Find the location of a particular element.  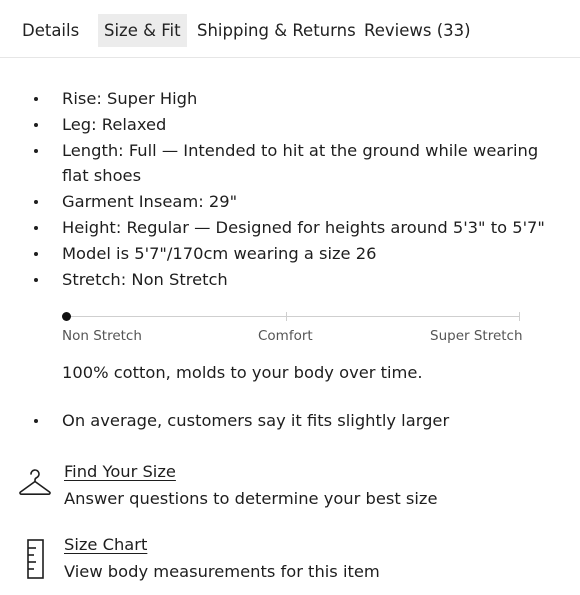

stretch-label-super: Super Stretch is located at coordinates (476, 336).